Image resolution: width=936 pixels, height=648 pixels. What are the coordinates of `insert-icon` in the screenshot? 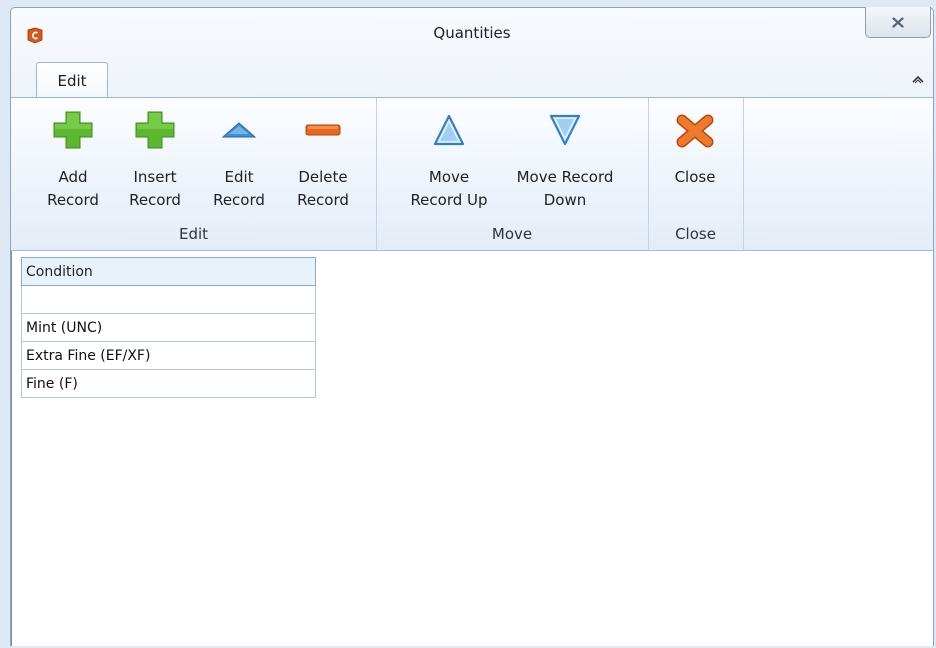 It's located at (155, 130).